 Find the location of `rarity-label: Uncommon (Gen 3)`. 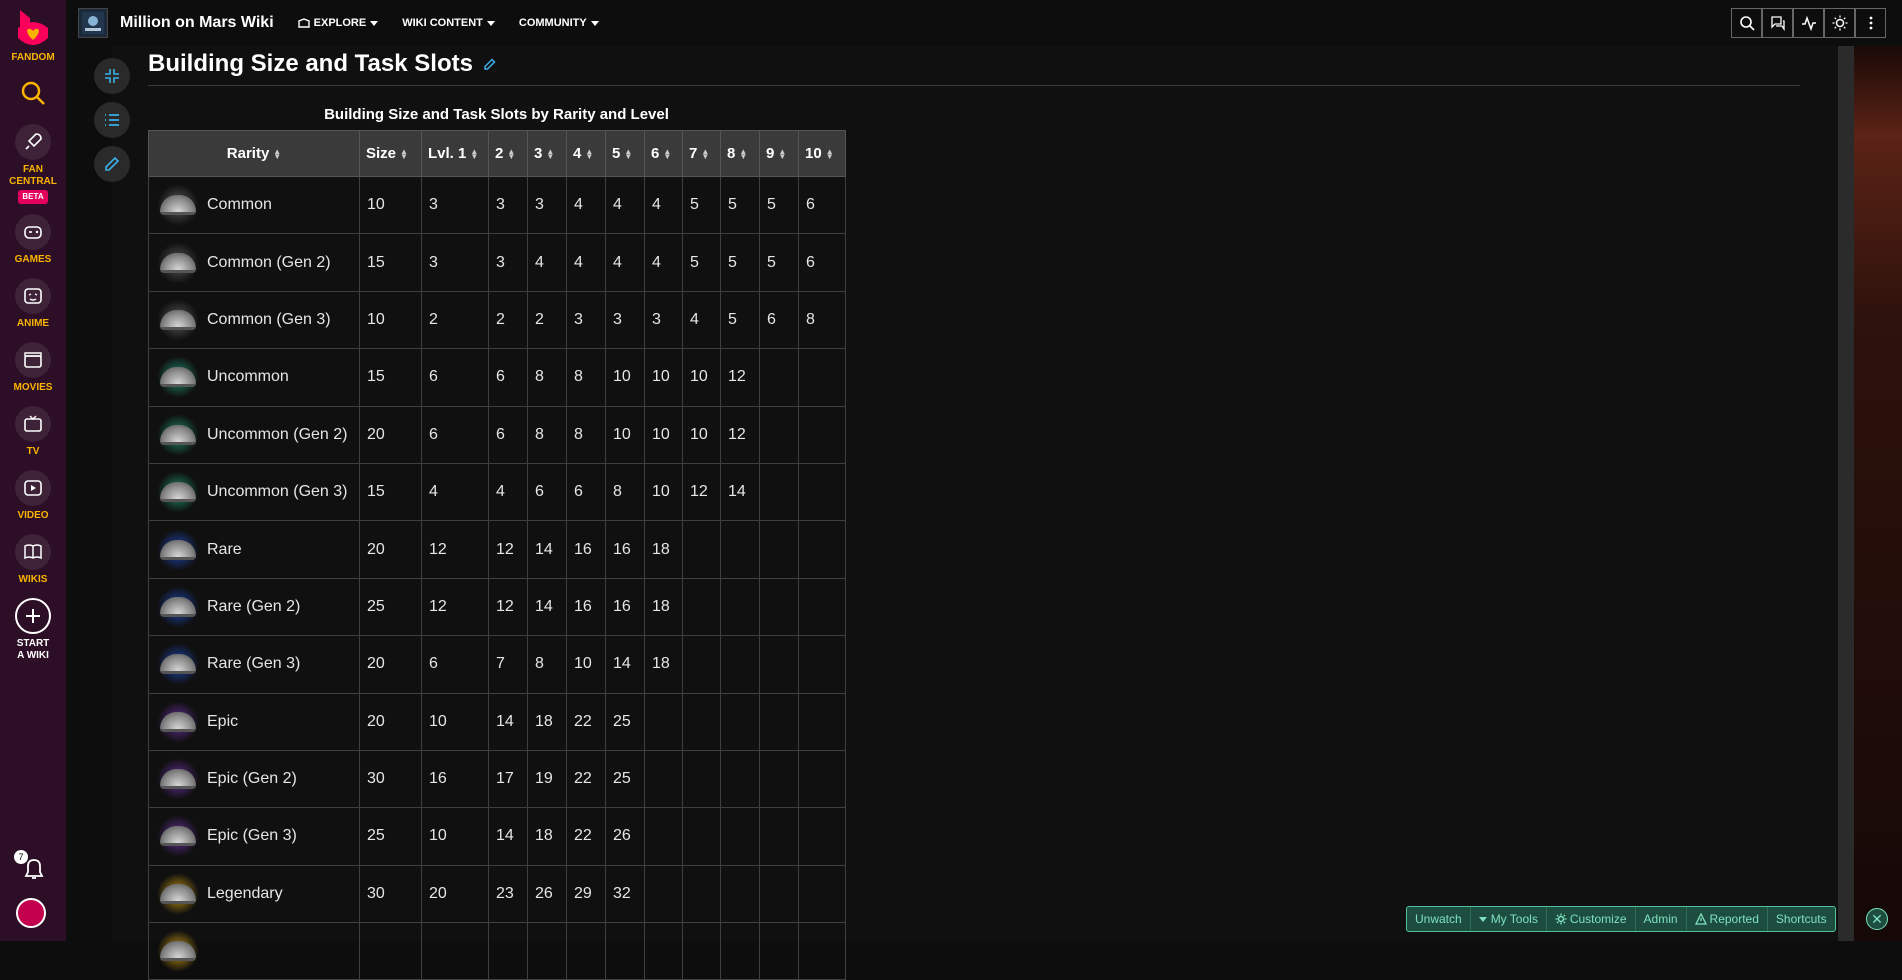

rarity-label: Uncommon (Gen 3) is located at coordinates (277, 492).